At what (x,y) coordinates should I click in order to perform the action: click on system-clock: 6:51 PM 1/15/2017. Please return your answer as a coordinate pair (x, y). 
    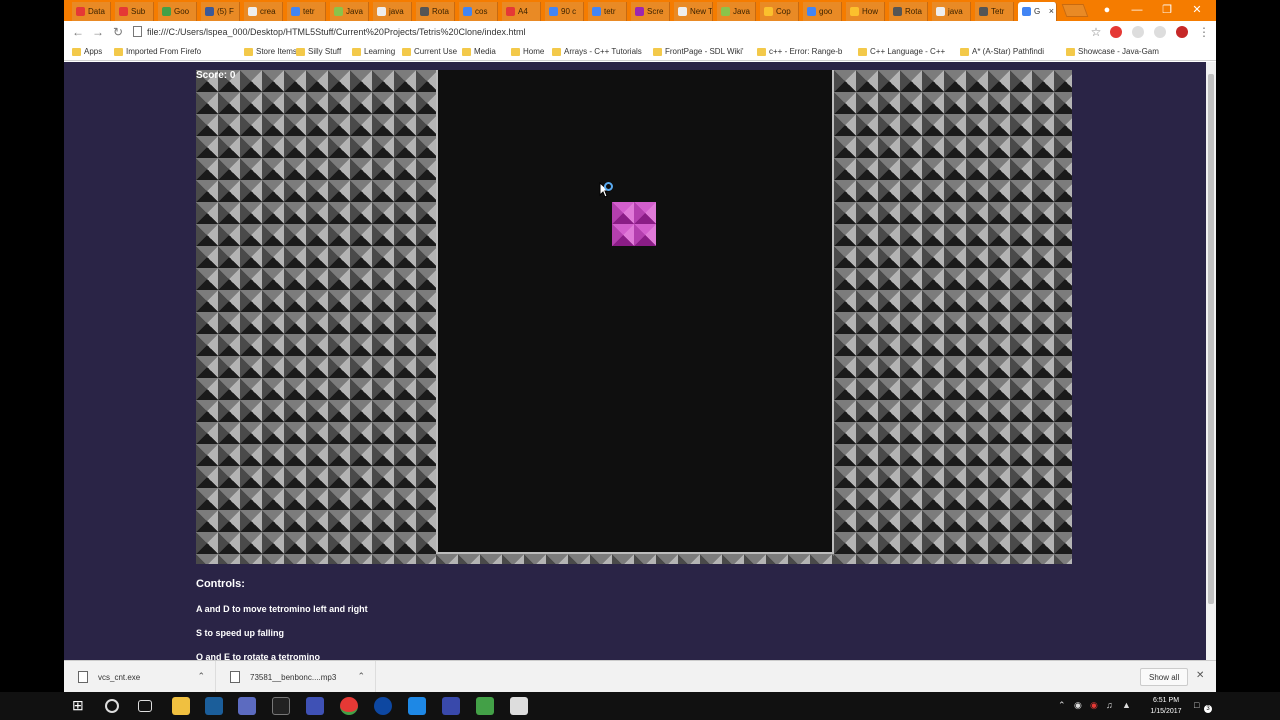
    Looking at the image, I should click on (1166, 706).